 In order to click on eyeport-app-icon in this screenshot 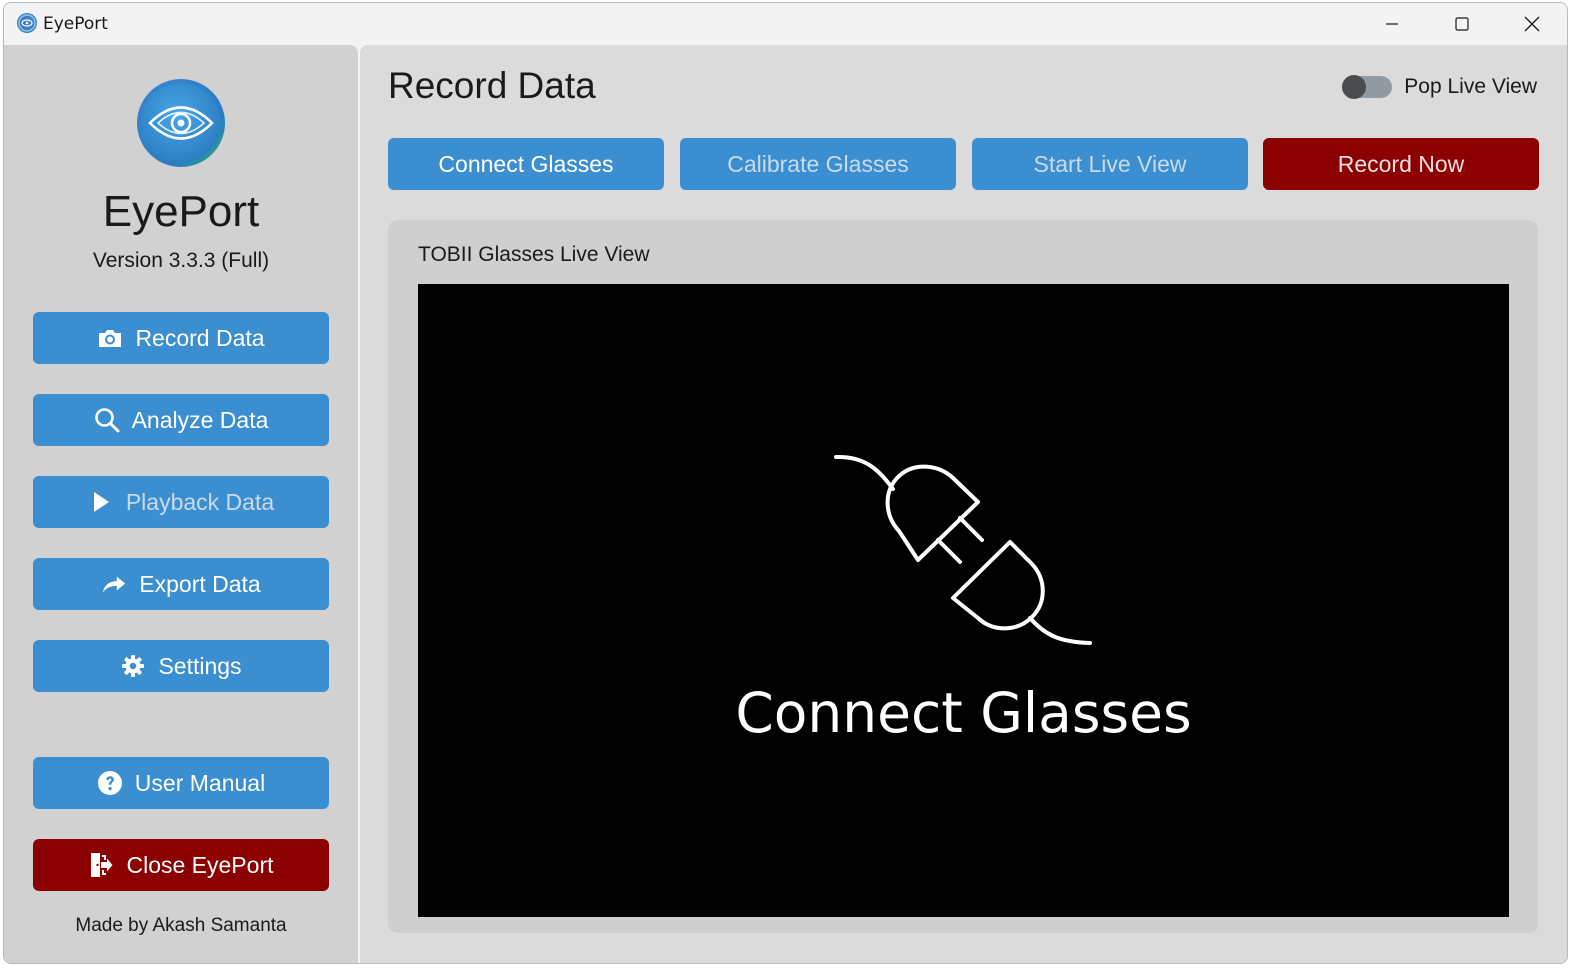, I will do `click(27, 23)`.